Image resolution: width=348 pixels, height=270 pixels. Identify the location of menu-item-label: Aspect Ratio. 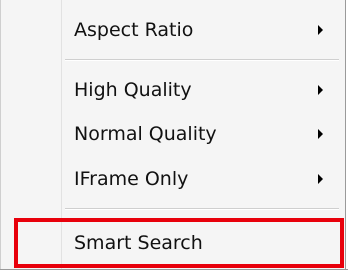
(134, 30).